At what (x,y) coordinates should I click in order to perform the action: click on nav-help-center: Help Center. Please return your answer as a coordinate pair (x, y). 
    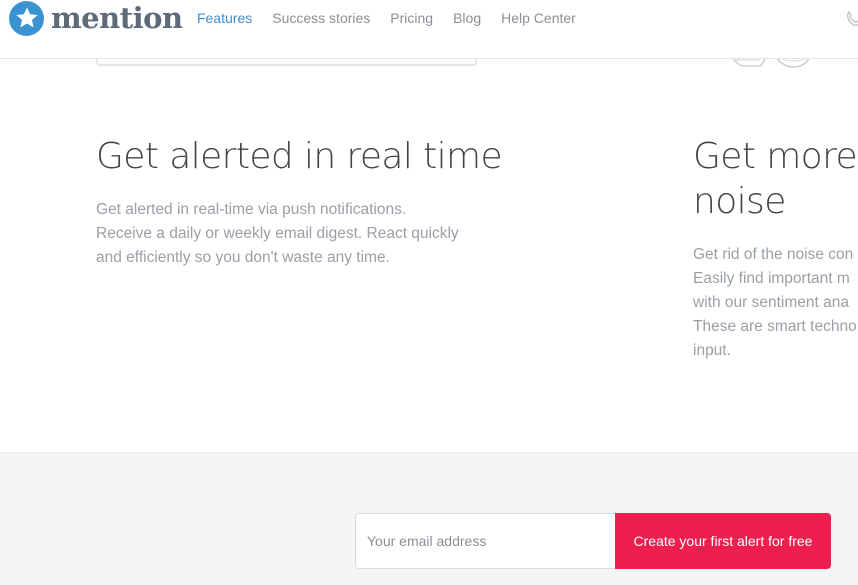
    Looking at the image, I should click on (538, 18).